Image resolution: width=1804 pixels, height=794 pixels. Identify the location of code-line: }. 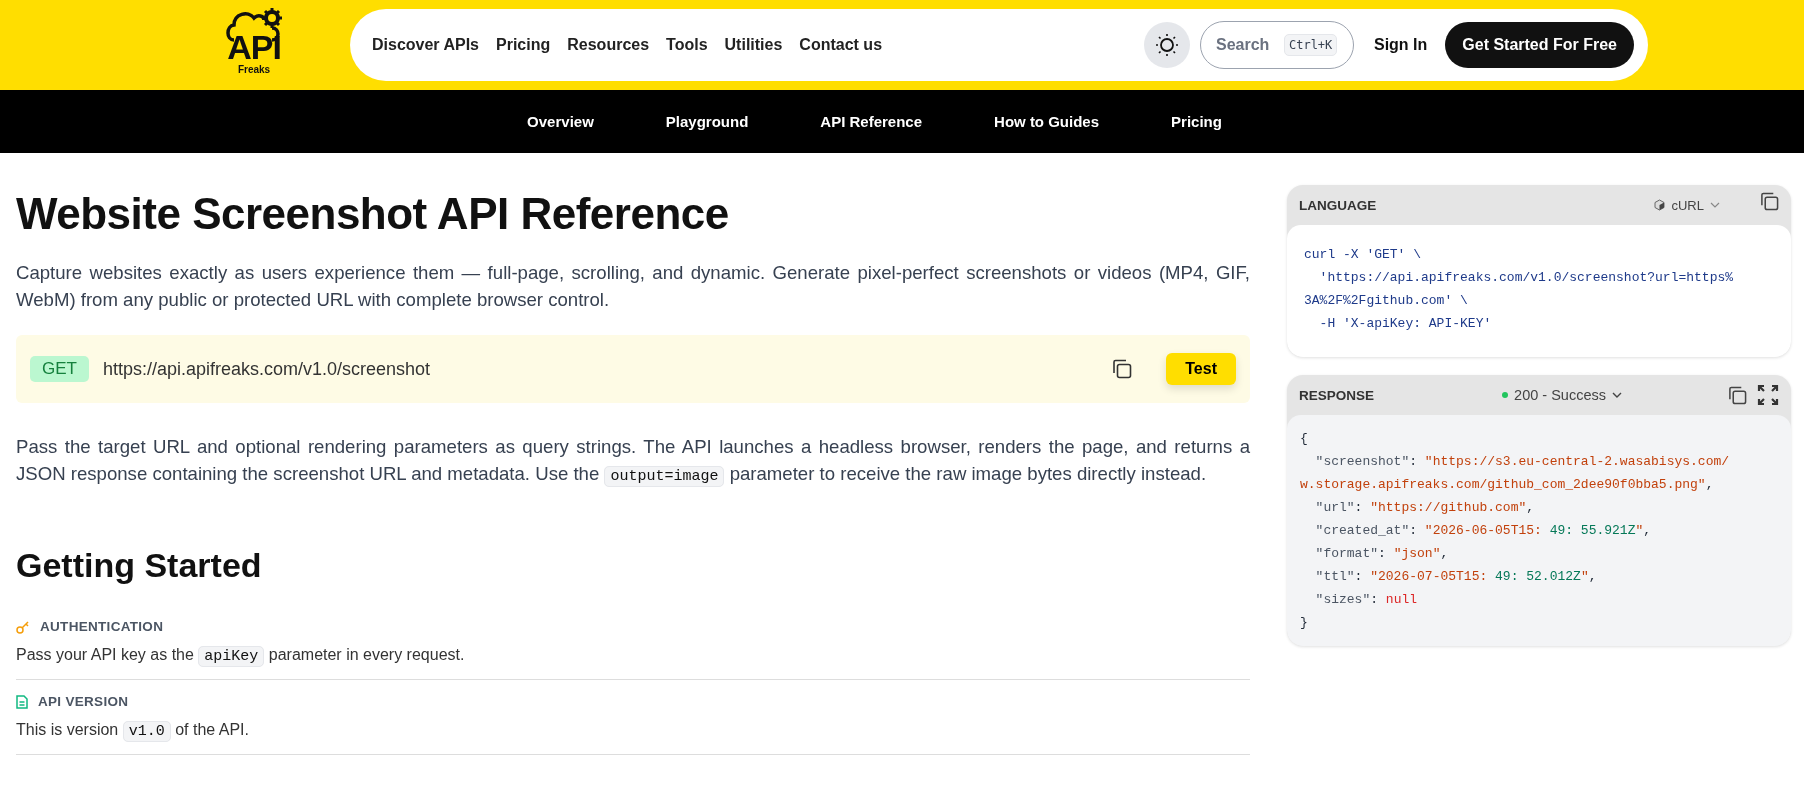
(1304, 623).